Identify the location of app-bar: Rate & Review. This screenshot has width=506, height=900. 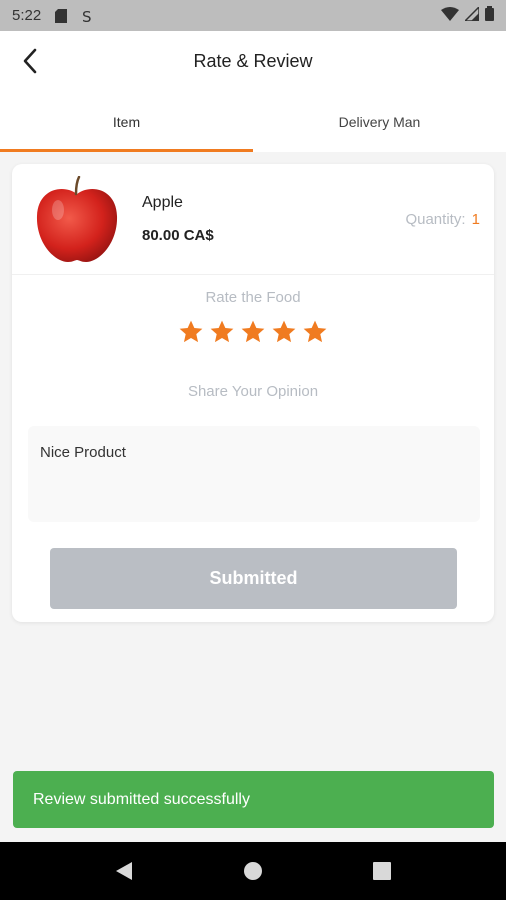
(253, 61).